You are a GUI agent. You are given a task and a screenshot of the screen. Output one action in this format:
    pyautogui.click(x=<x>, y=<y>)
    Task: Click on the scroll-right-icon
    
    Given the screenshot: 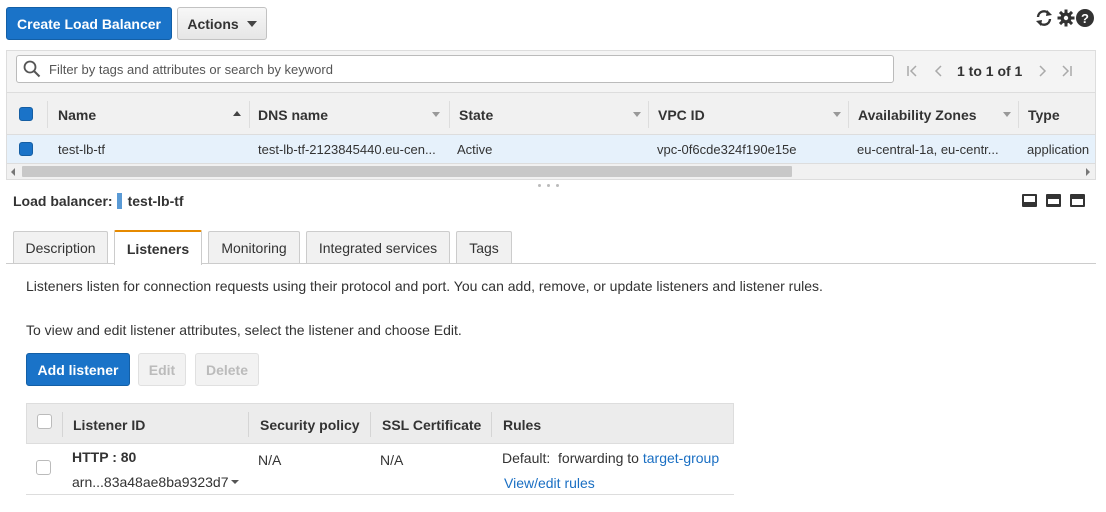 What is the action you would take?
    pyautogui.click(x=1088, y=172)
    